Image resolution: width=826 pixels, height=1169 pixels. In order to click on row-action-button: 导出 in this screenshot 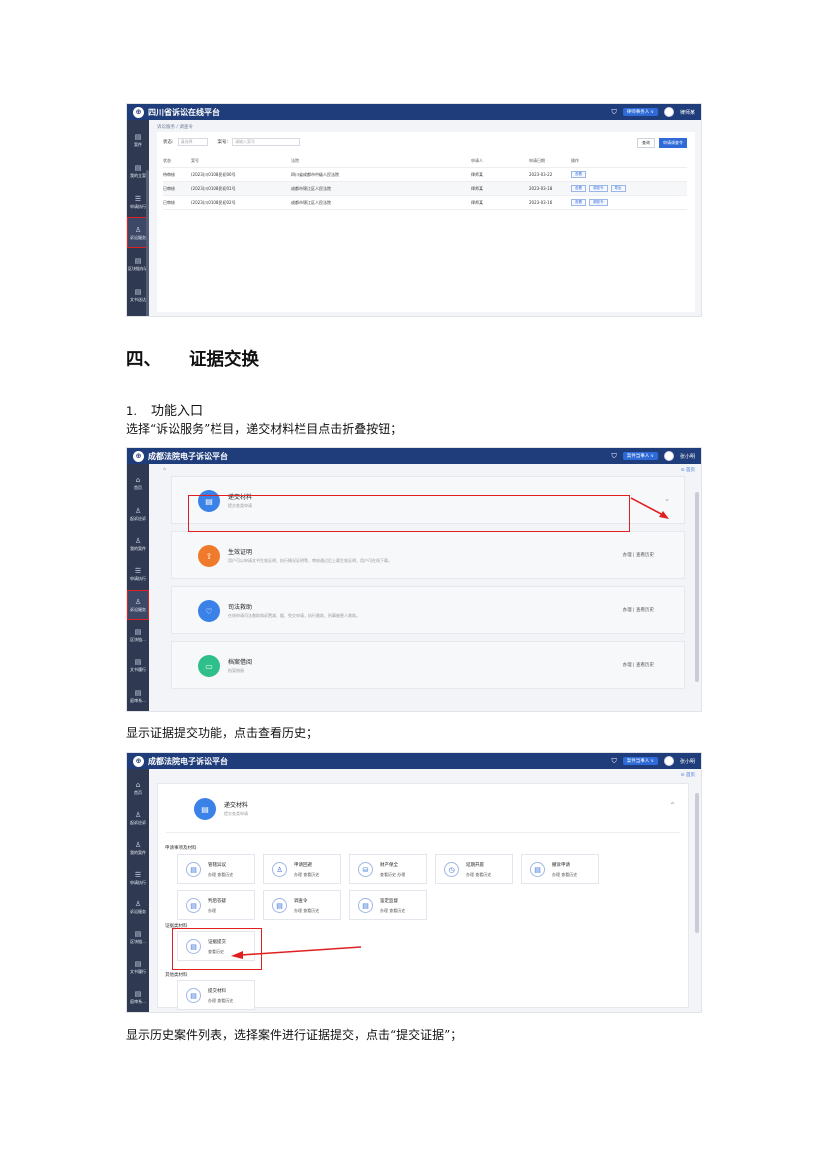, I will do `click(618, 188)`.